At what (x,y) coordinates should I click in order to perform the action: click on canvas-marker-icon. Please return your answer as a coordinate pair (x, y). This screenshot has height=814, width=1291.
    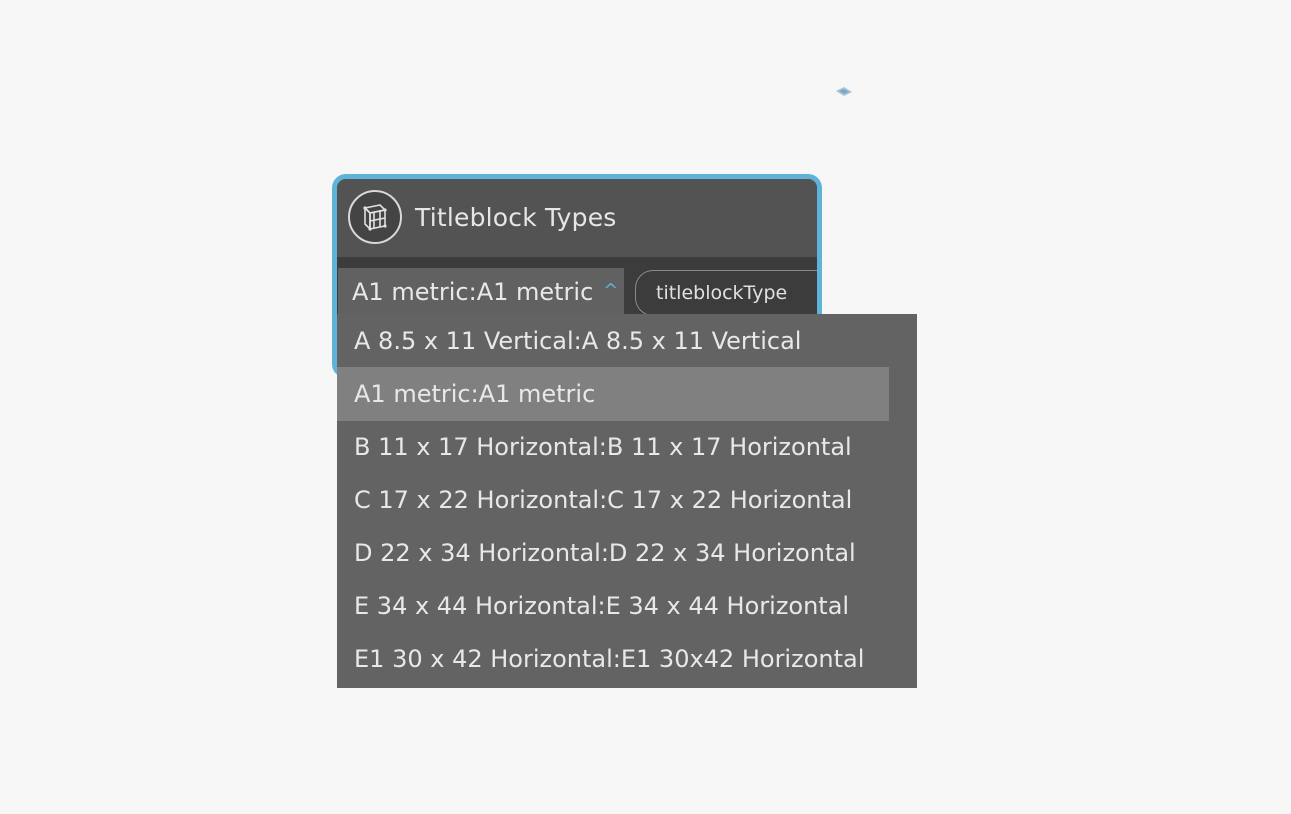
    Looking at the image, I should click on (844, 91).